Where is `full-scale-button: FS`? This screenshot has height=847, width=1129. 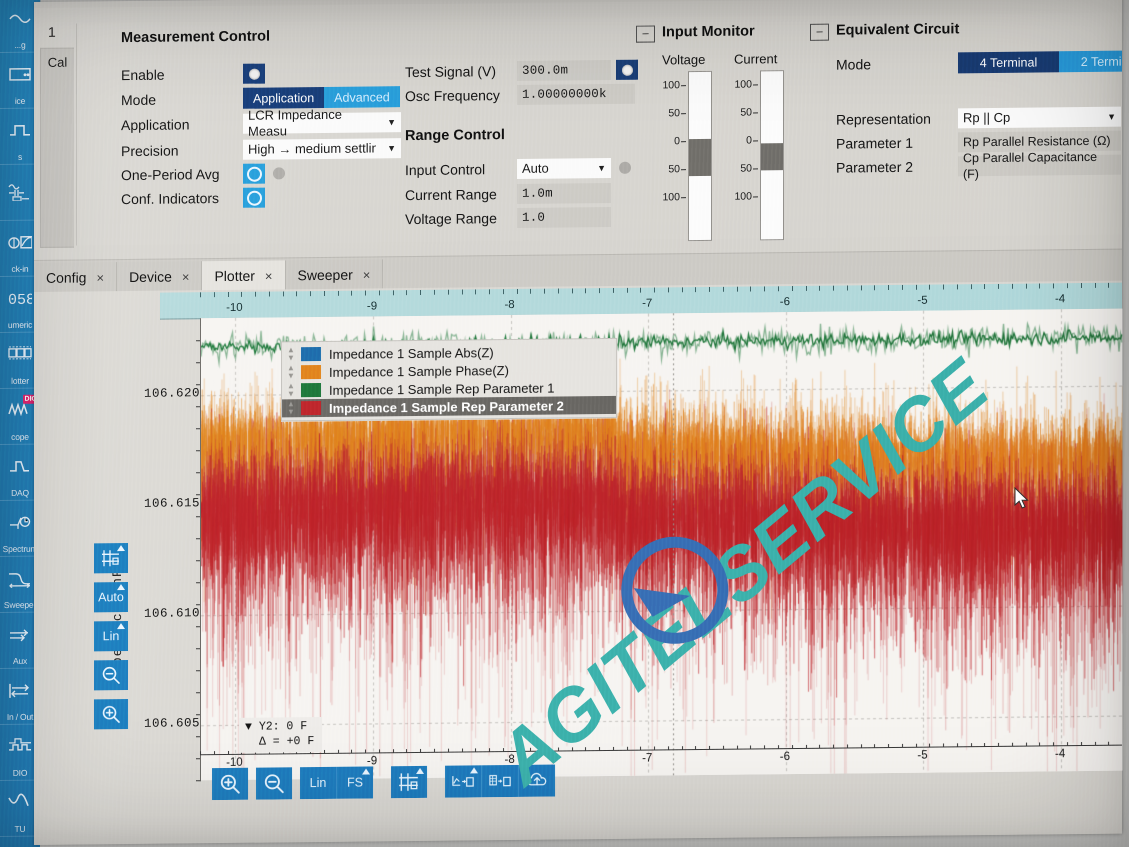 full-scale-button: FS is located at coordinates (355, 782).